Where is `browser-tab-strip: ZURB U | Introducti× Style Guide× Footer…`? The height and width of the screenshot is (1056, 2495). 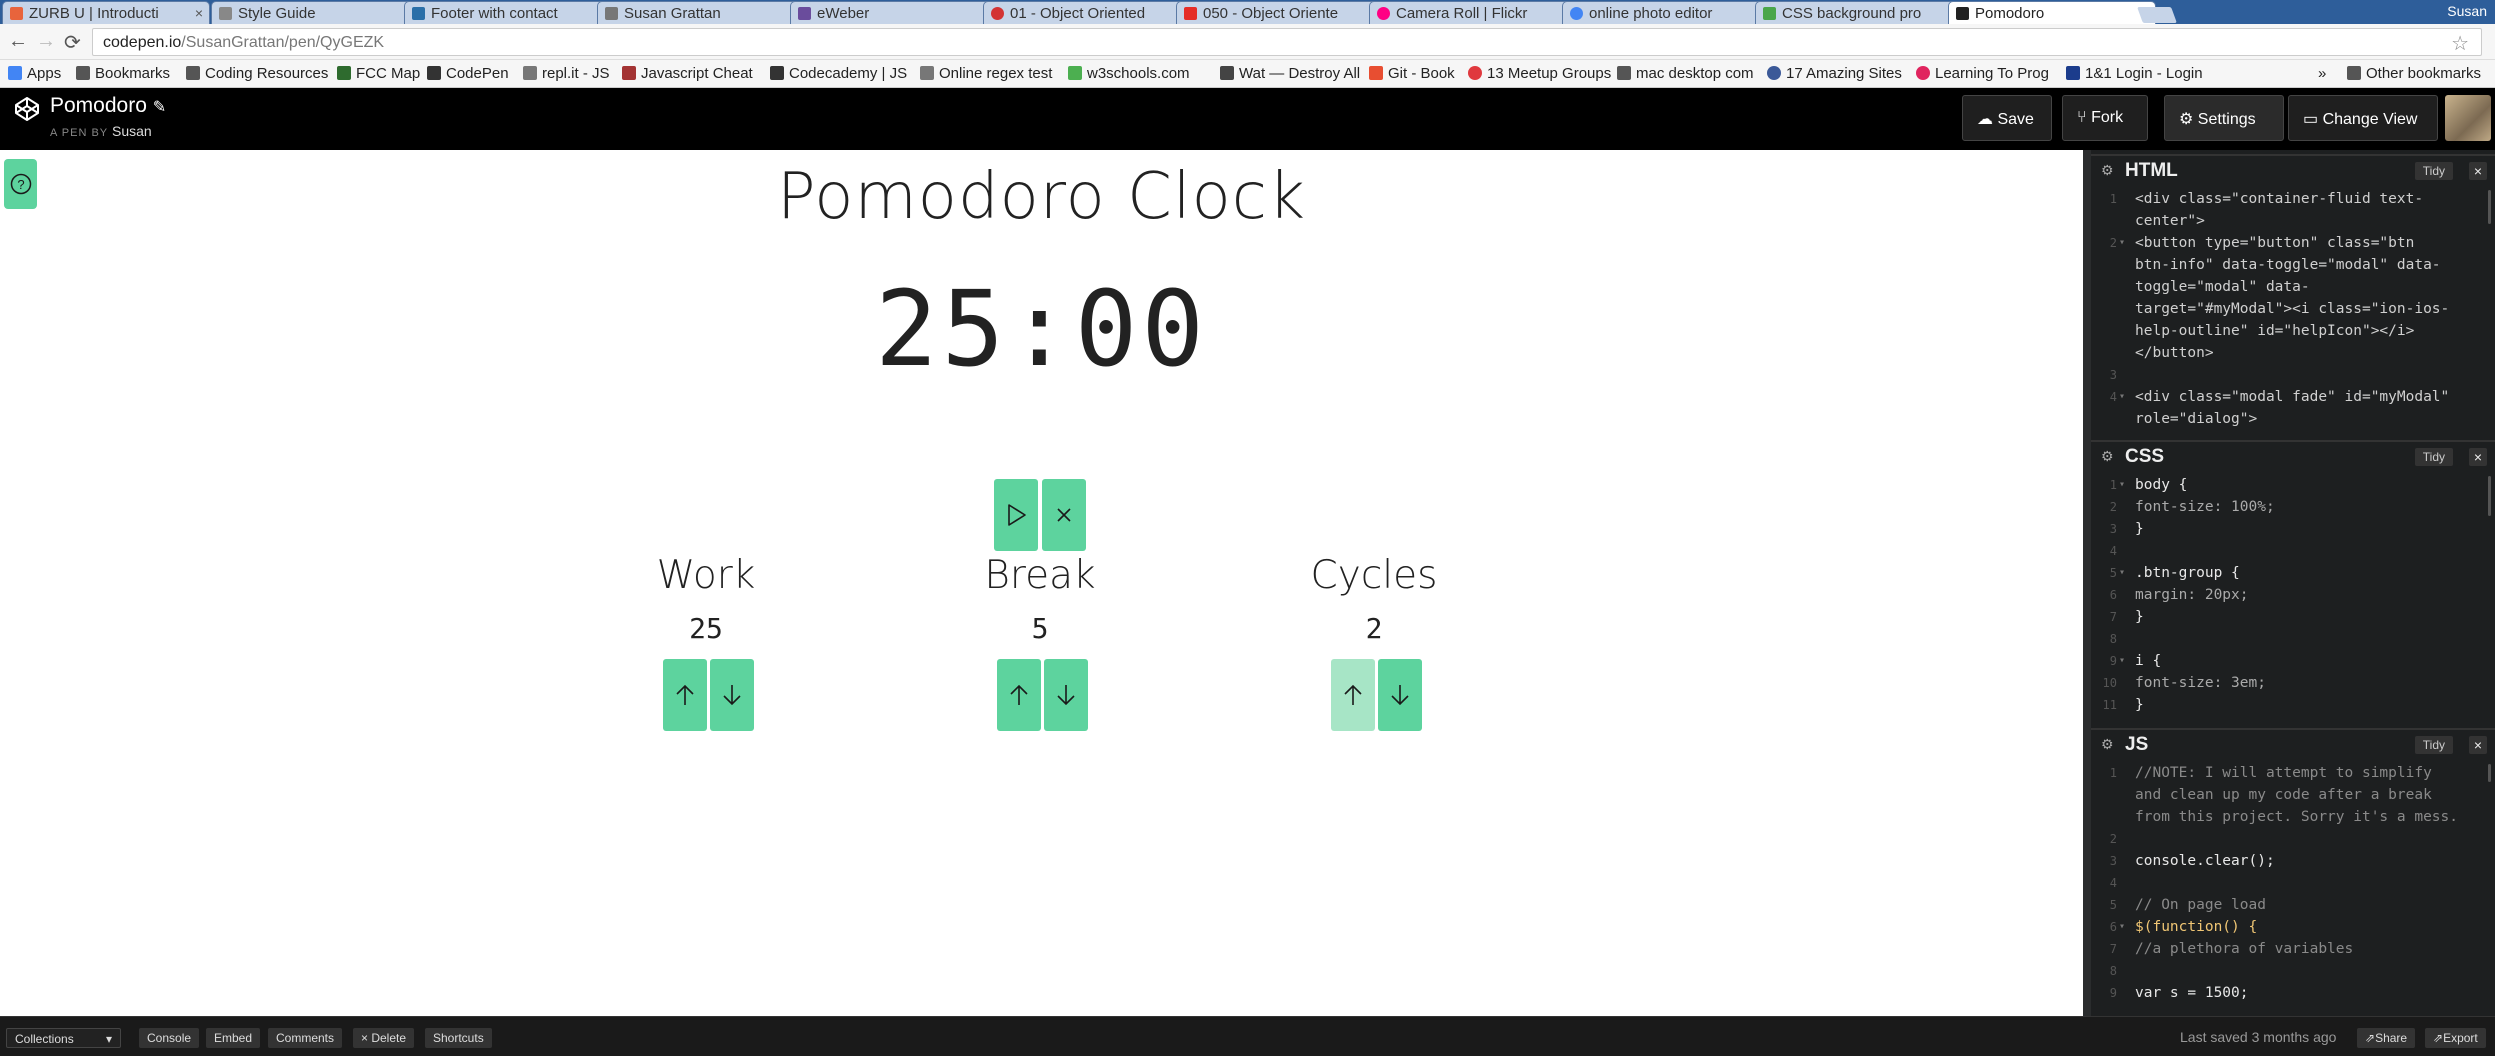
browser-tab-strip: ZURB U | Introducti× Style Guide× Footer… is located at coordinates (1247, 12).